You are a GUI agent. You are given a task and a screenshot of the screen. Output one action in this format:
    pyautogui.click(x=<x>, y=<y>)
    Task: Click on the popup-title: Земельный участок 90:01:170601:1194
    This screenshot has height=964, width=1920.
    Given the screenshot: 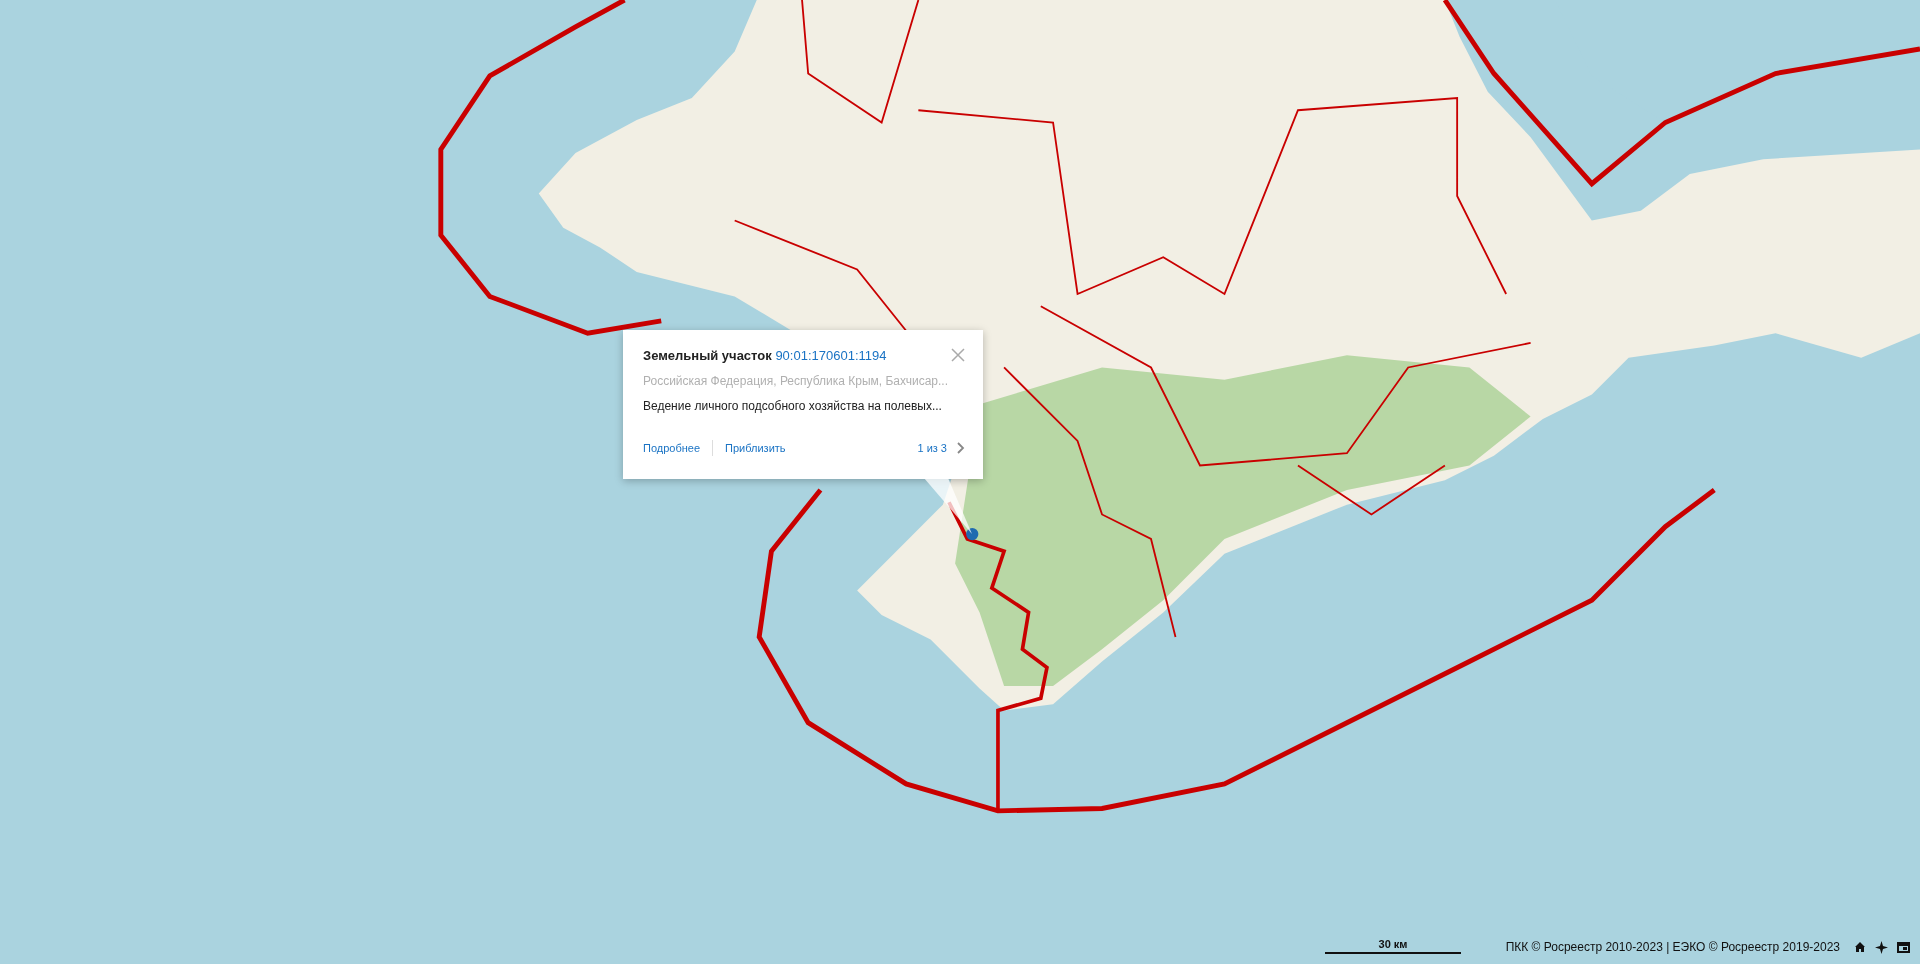 What is the action you would take?
    pyautogui.click(x=765, y=356)
    